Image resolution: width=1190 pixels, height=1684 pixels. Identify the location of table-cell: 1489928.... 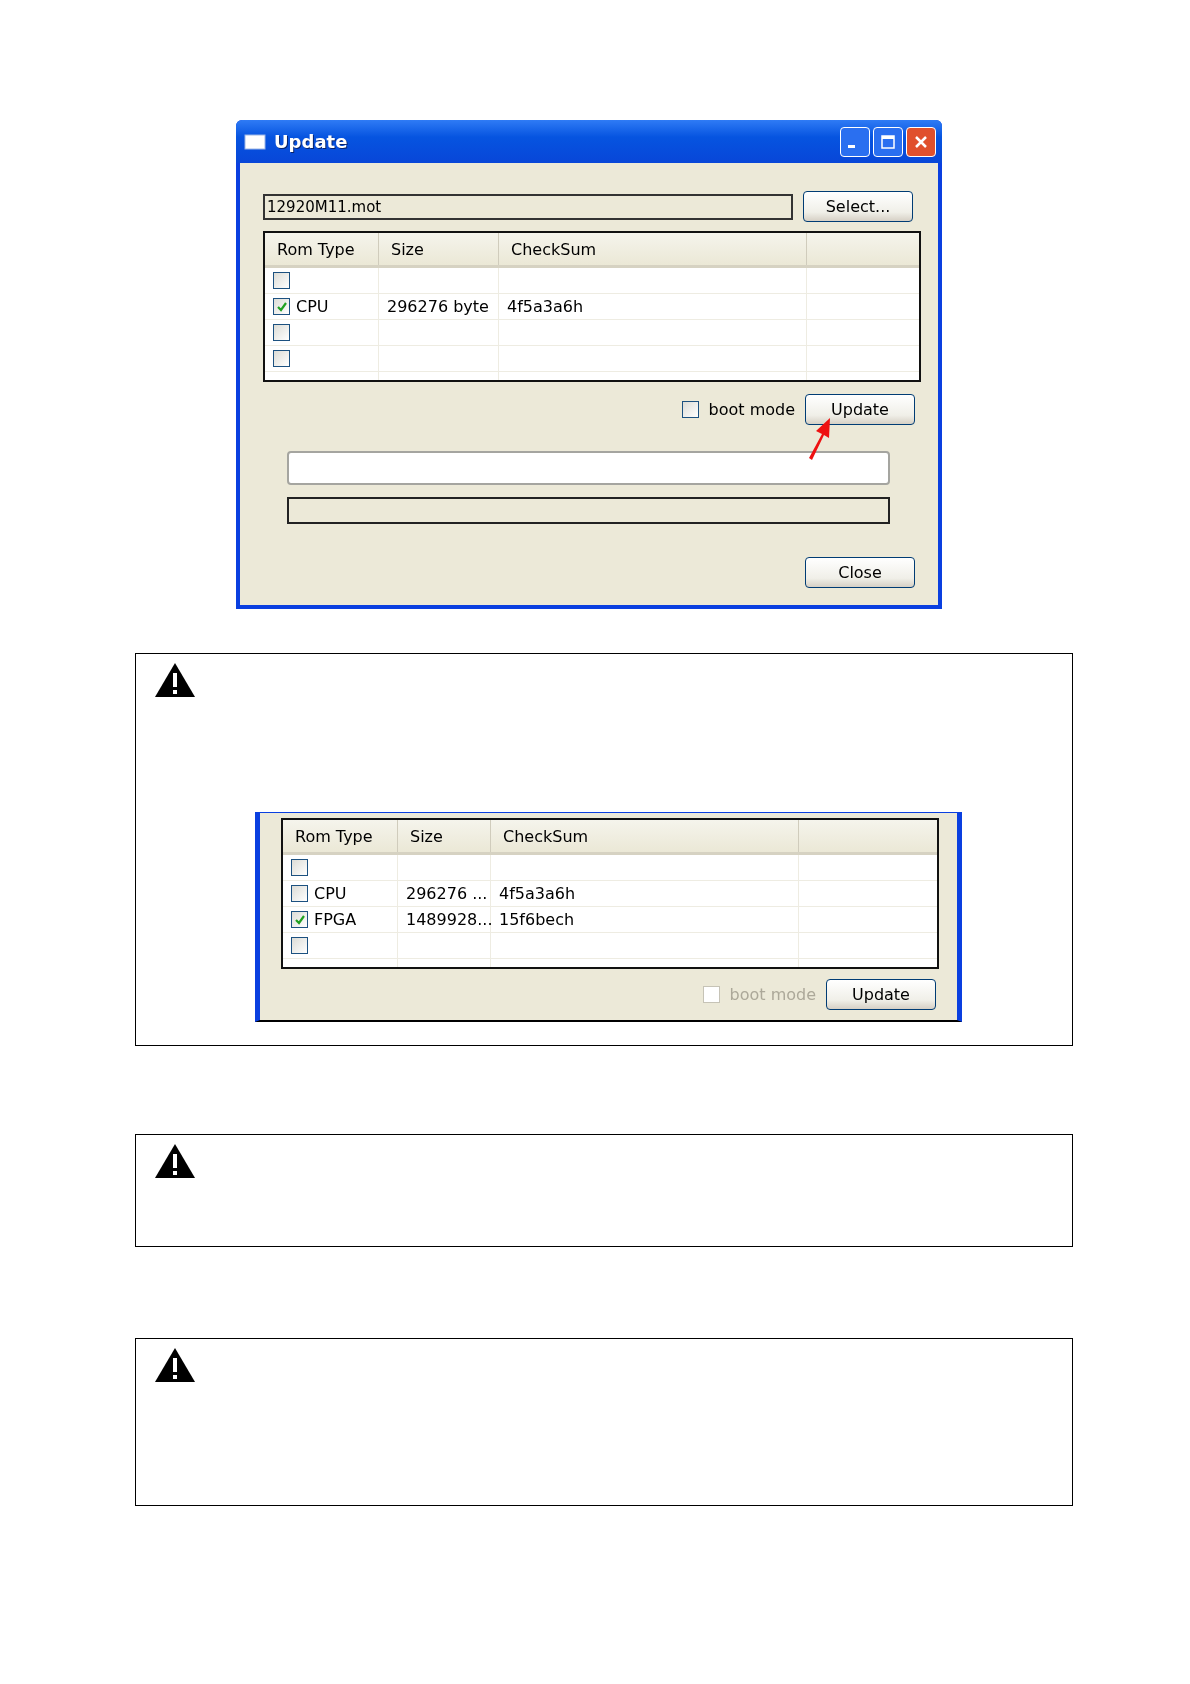
(449, 919).